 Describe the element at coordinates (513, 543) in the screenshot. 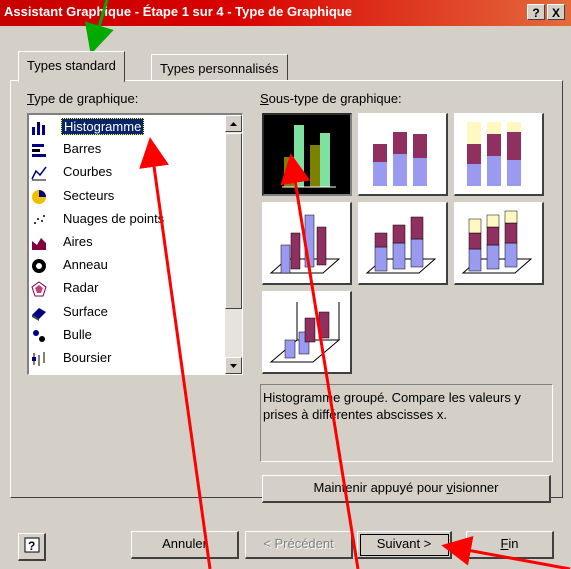

I see `finish-label-b: in` at that location.